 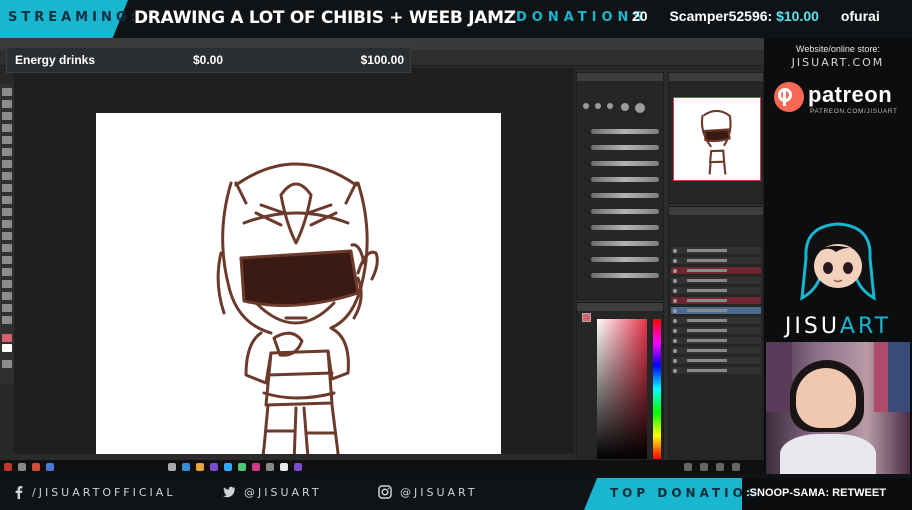 What do you see at coordinates (657, 389) in the screenshot?
I see `hue-slider` at bounding box center [657, 389].